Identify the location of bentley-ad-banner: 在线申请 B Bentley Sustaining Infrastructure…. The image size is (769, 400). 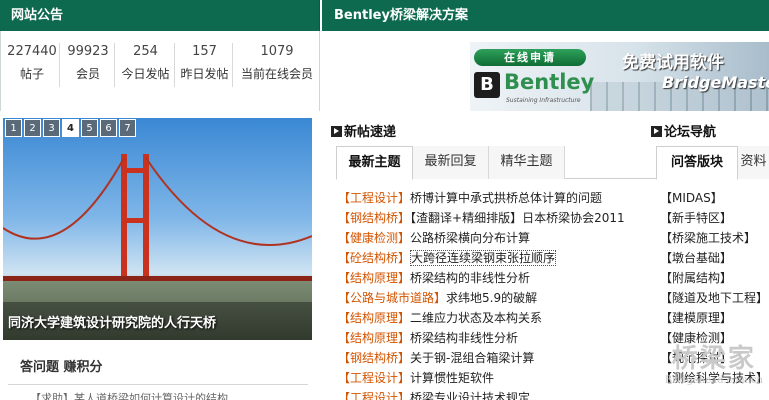
(619, 76).